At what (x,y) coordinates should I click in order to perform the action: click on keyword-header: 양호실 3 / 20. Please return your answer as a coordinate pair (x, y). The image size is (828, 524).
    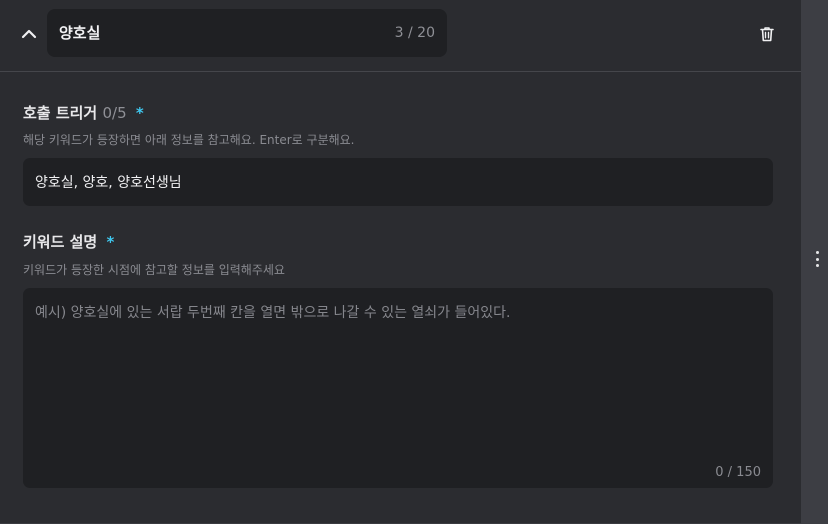
    Looking at the image, I should click on (400, 36).